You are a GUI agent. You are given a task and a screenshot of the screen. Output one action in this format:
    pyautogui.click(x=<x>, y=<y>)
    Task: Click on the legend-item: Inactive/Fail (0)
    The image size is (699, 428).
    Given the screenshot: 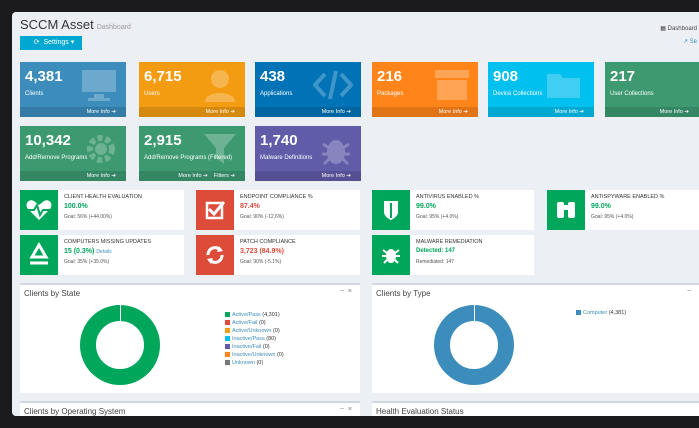 What is the action you would take?
    pyautogui.click(x=254, y=347)
    